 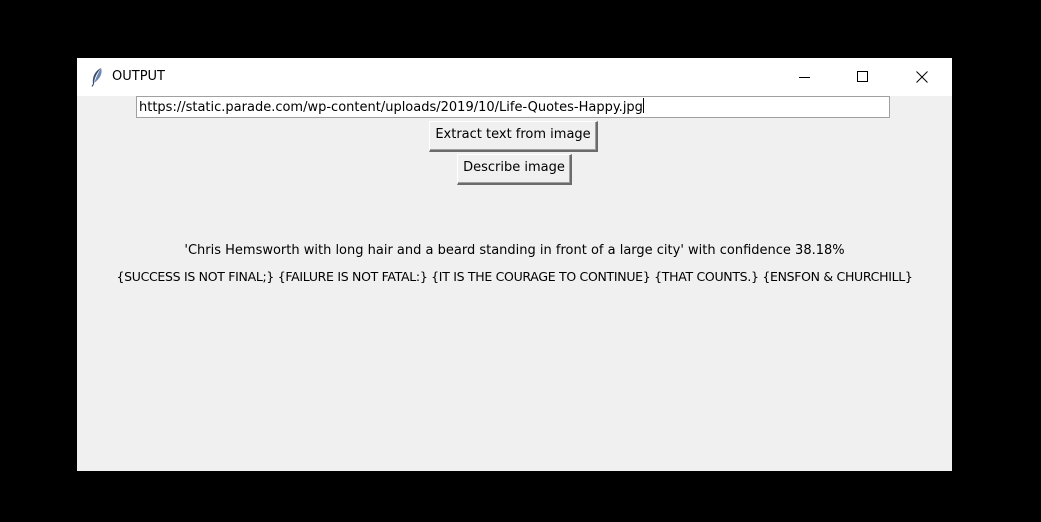 I want to click on window-title: OUTPUT, so click(x=138, y=76).